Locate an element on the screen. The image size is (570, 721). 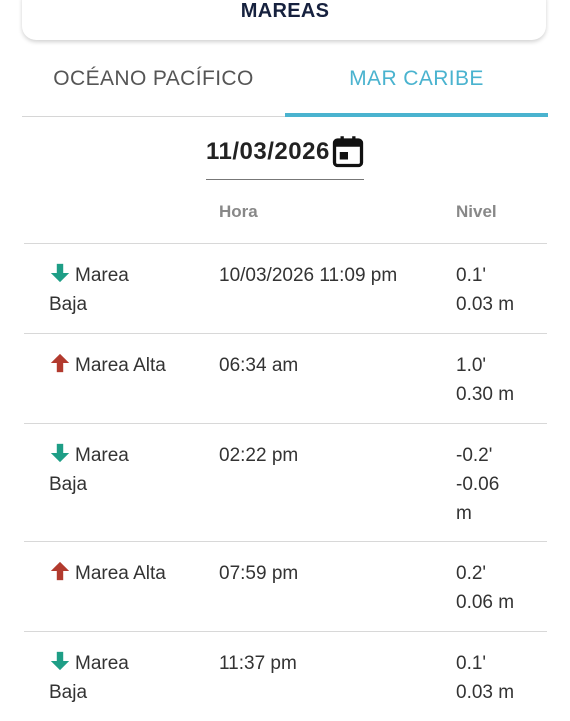
tide-level-ft: 1.0' is located at coordinates (471, 365).